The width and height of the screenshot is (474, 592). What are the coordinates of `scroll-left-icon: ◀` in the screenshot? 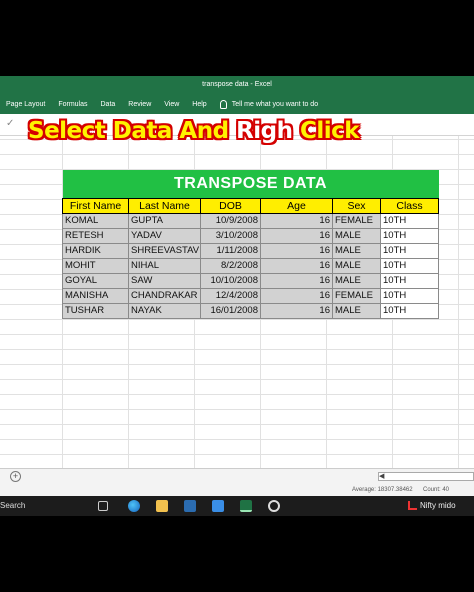 It's located at (381, 476).